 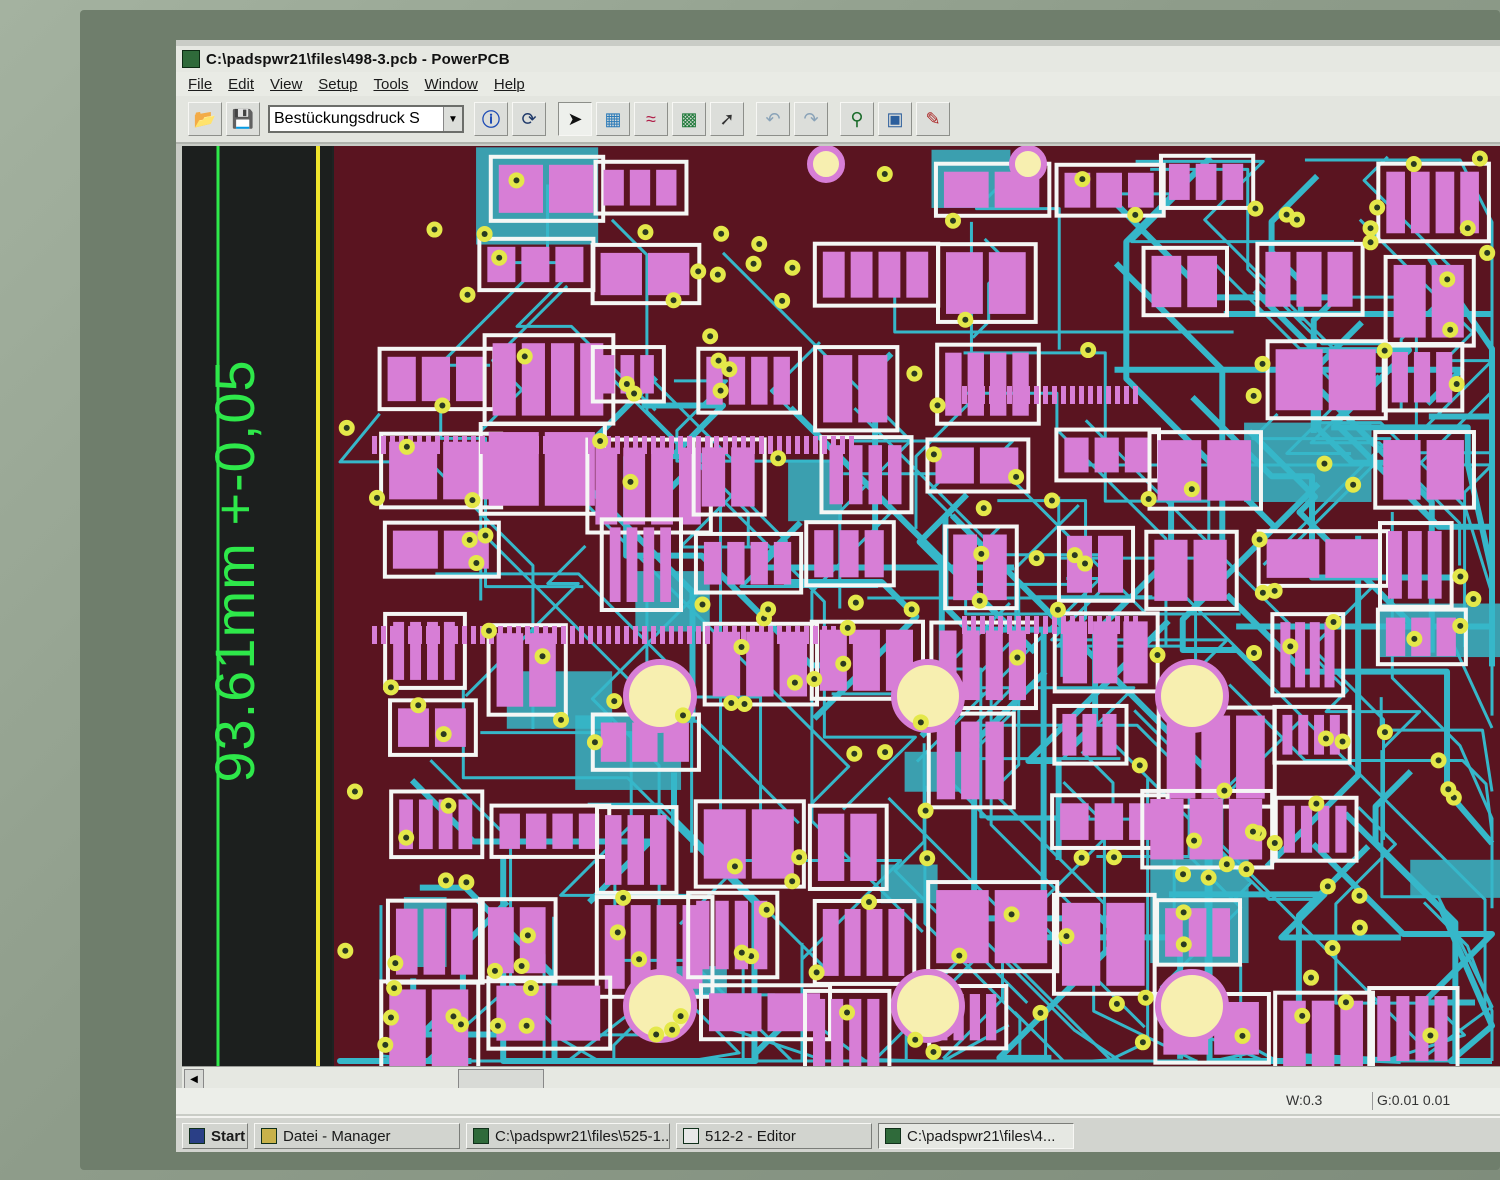 What do you see at coordinates (390, 84) in the screenshot?
I see `menu-tools: Tools` at bounding box center [390, 84].